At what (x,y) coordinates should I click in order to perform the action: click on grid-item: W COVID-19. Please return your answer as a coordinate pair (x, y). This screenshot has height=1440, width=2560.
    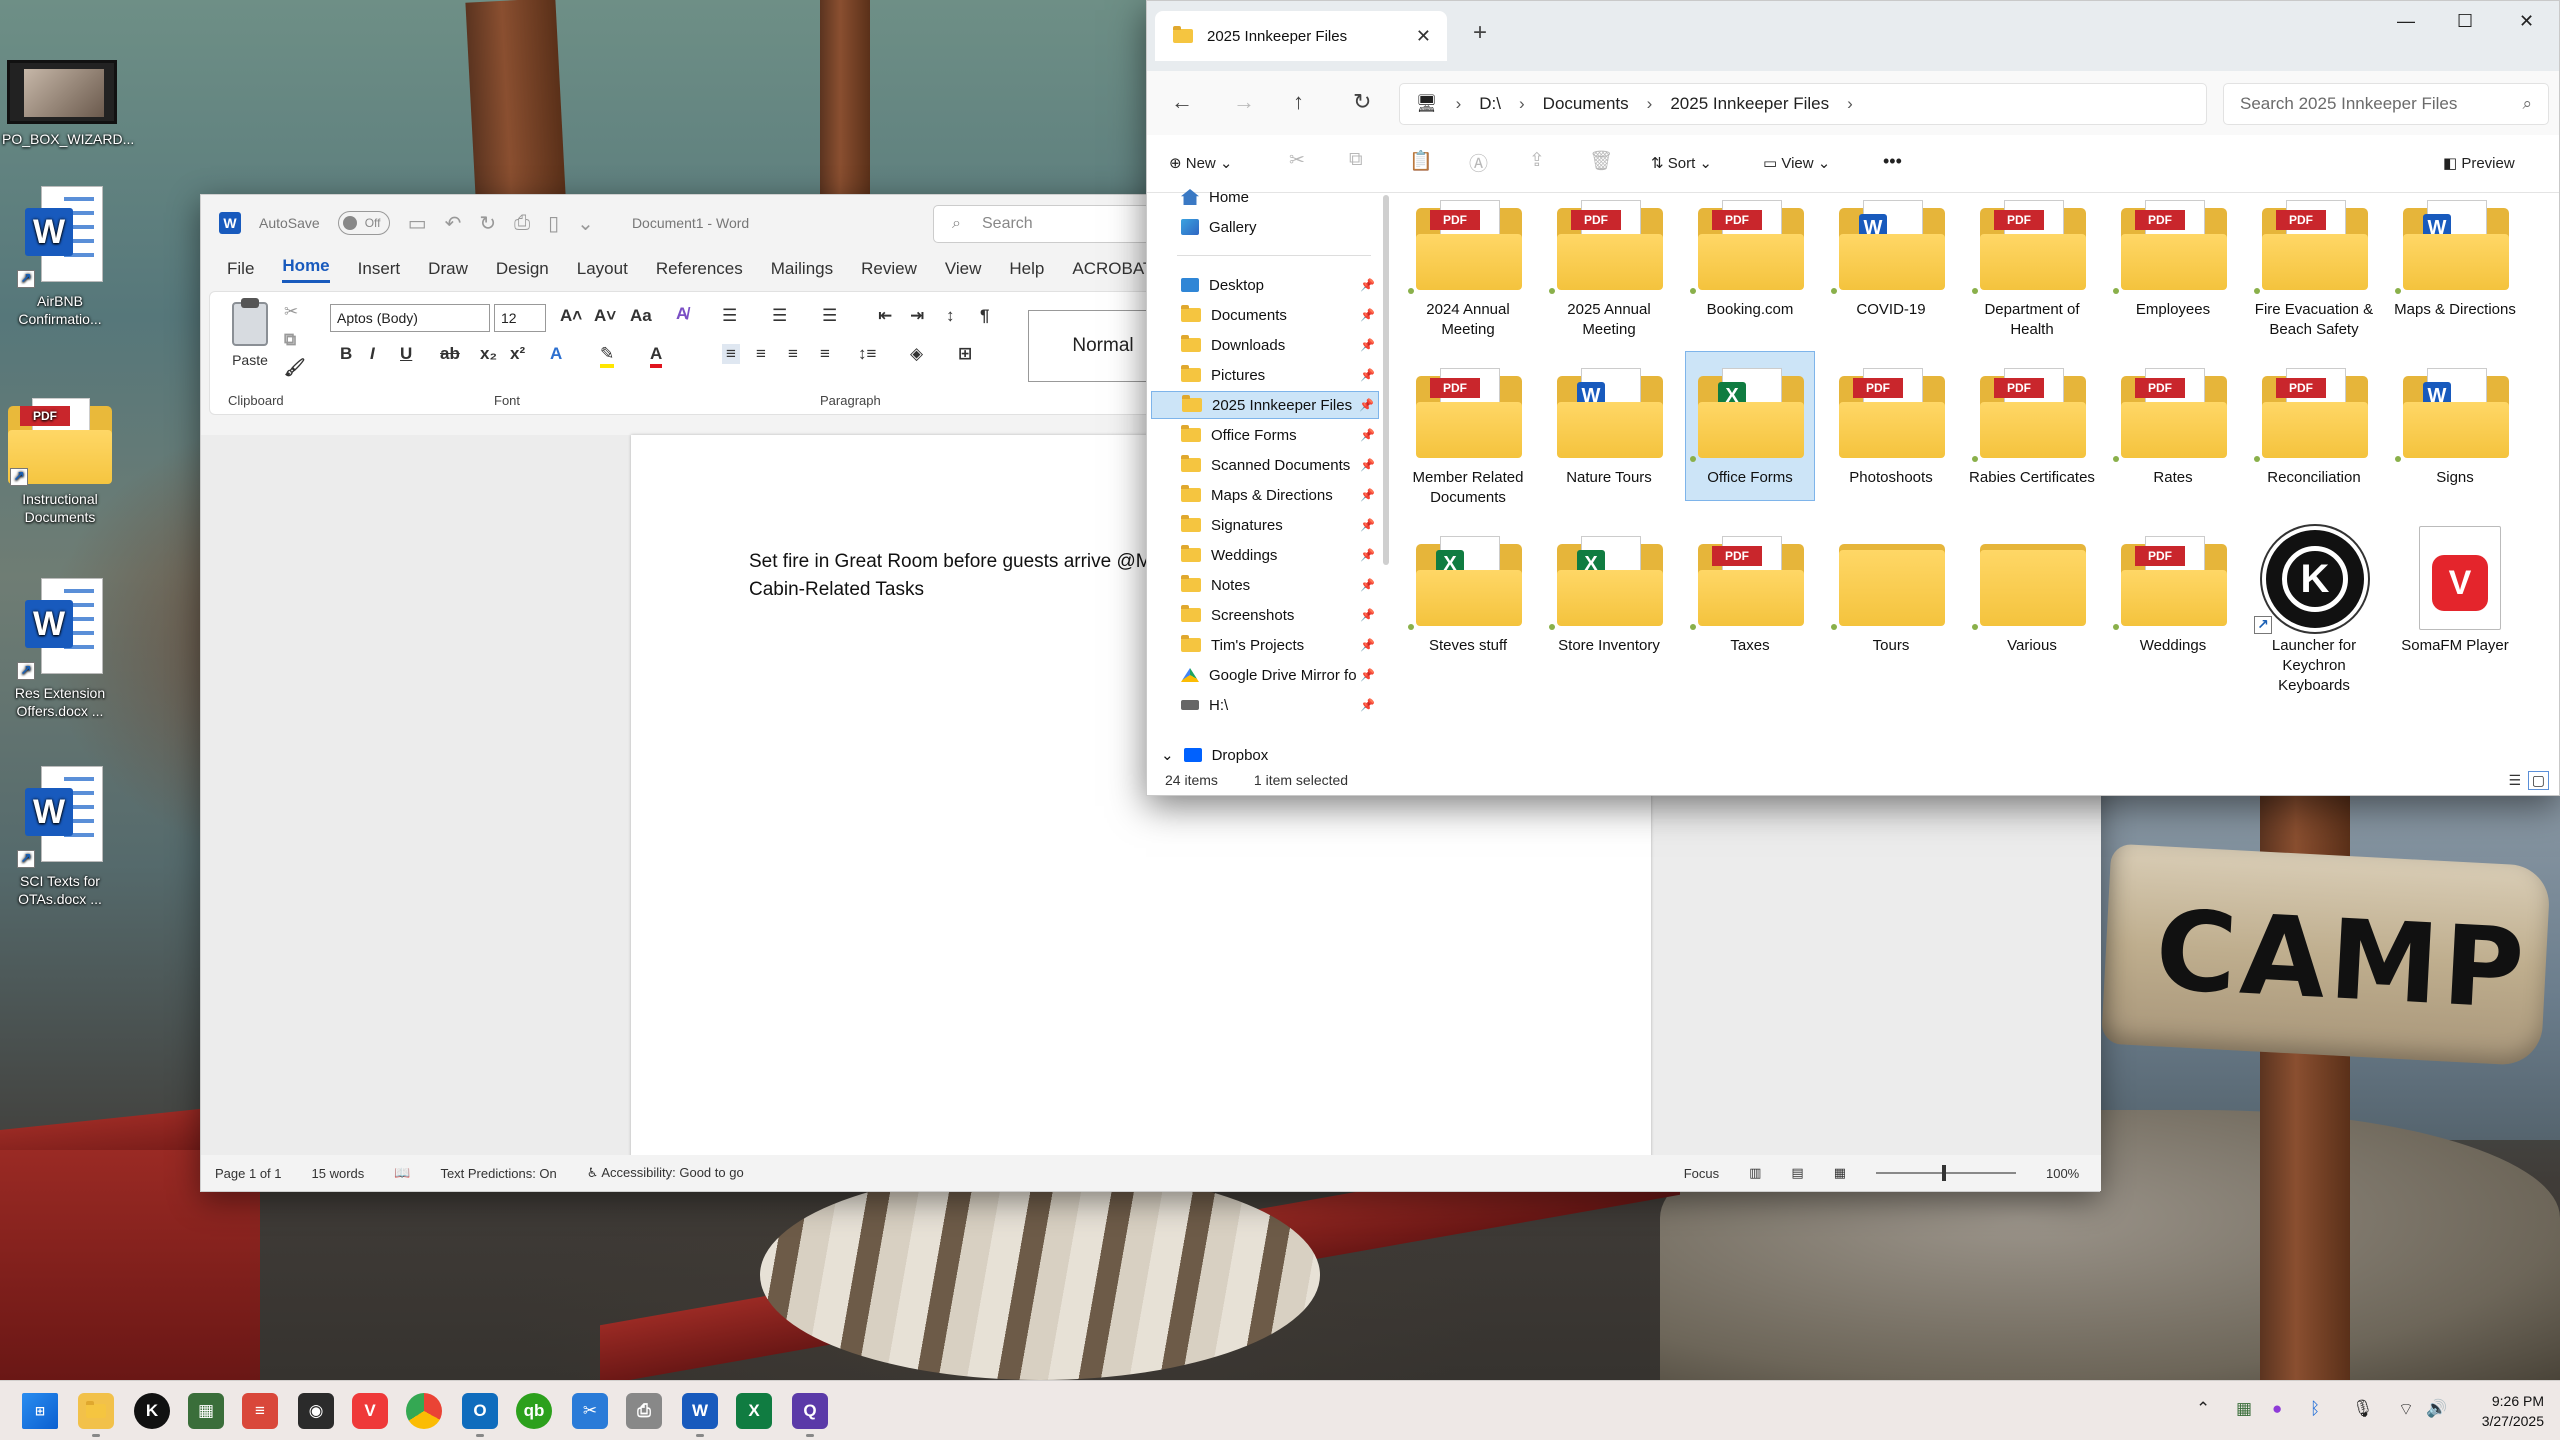
    Looking at the image, I should click on (1891, 255).